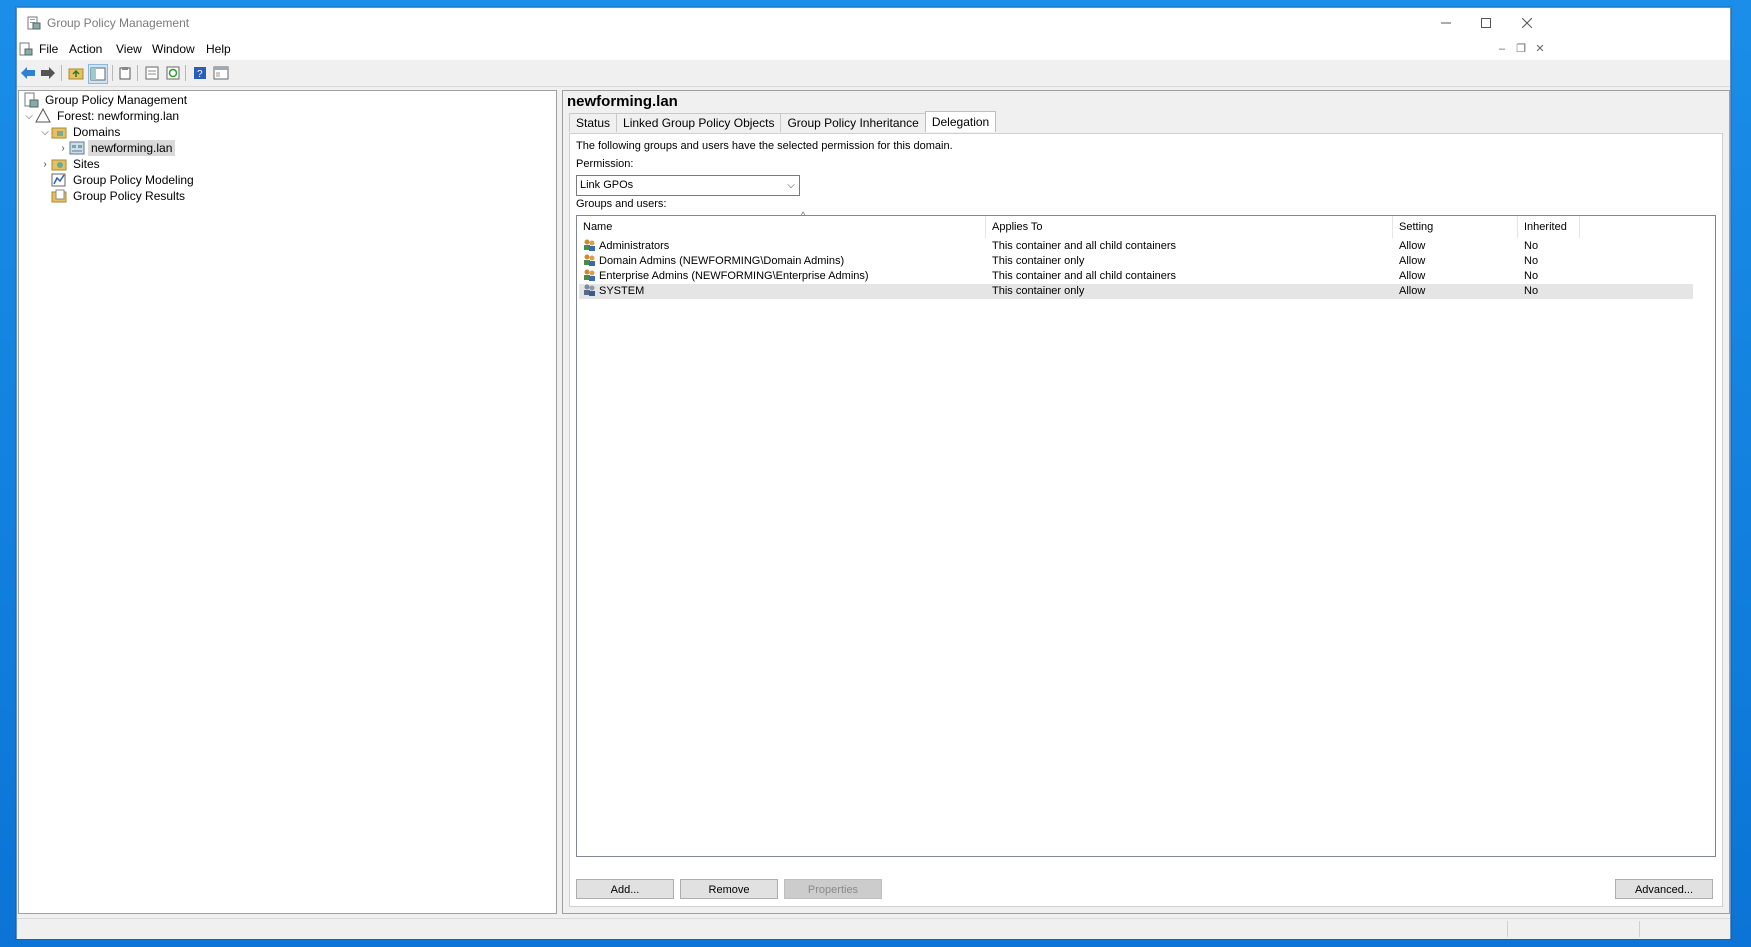 This screenshot has height=947, width=1751. I want to click on forward-arrow-icon, so click(48, 73).